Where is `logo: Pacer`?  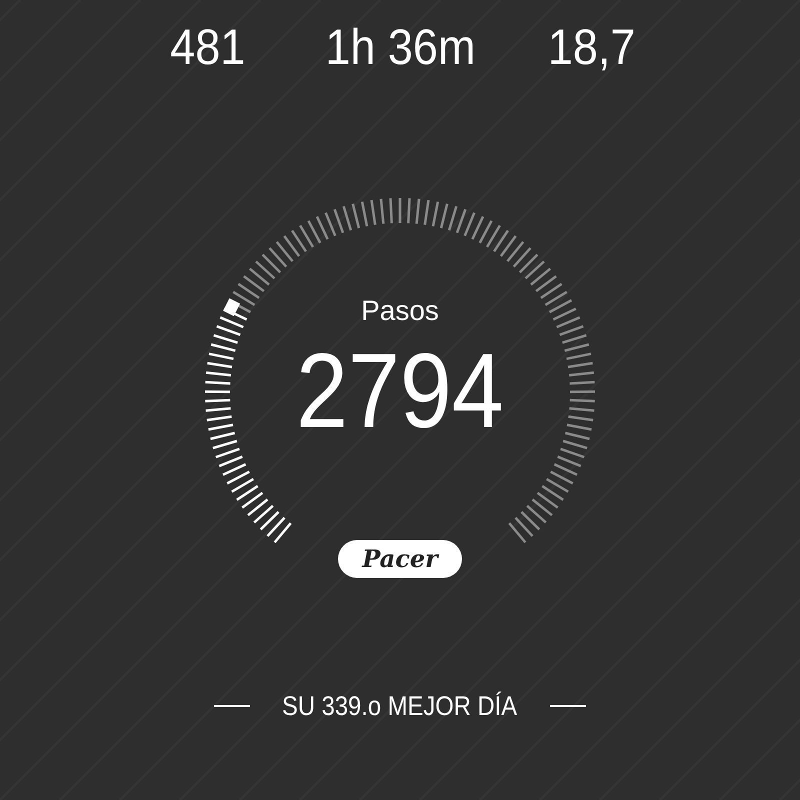
logo: Pacer is located at coordinates (400, 559).